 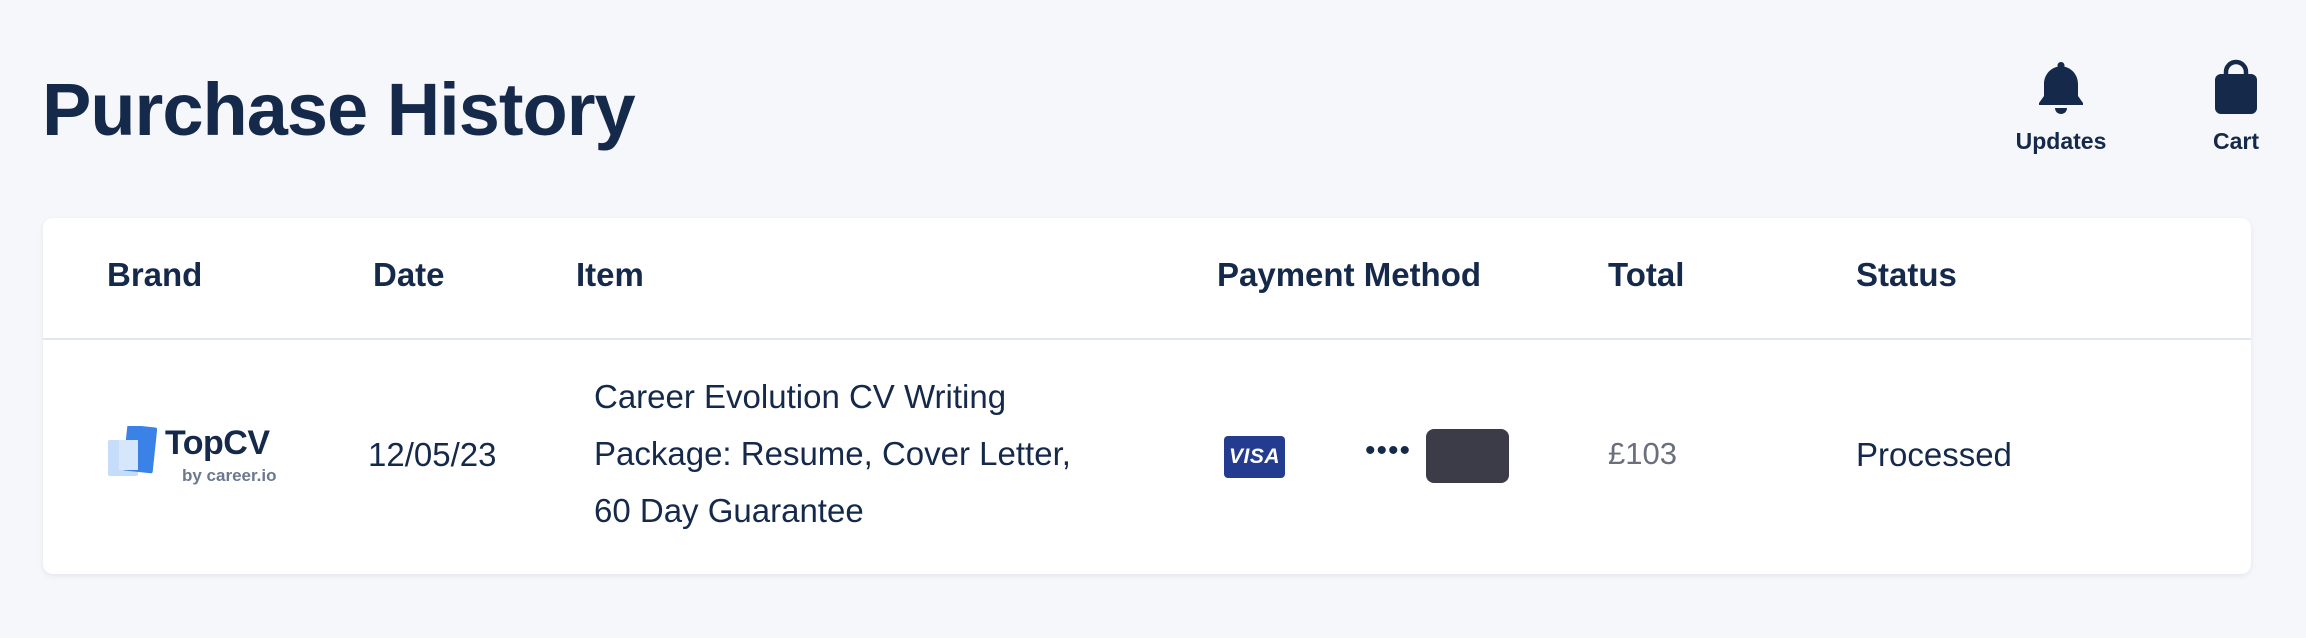 What do you see at coordinates (409, 274) in the screenshot?
I see `column-header-date: Date` at bounding box center [409, 274].